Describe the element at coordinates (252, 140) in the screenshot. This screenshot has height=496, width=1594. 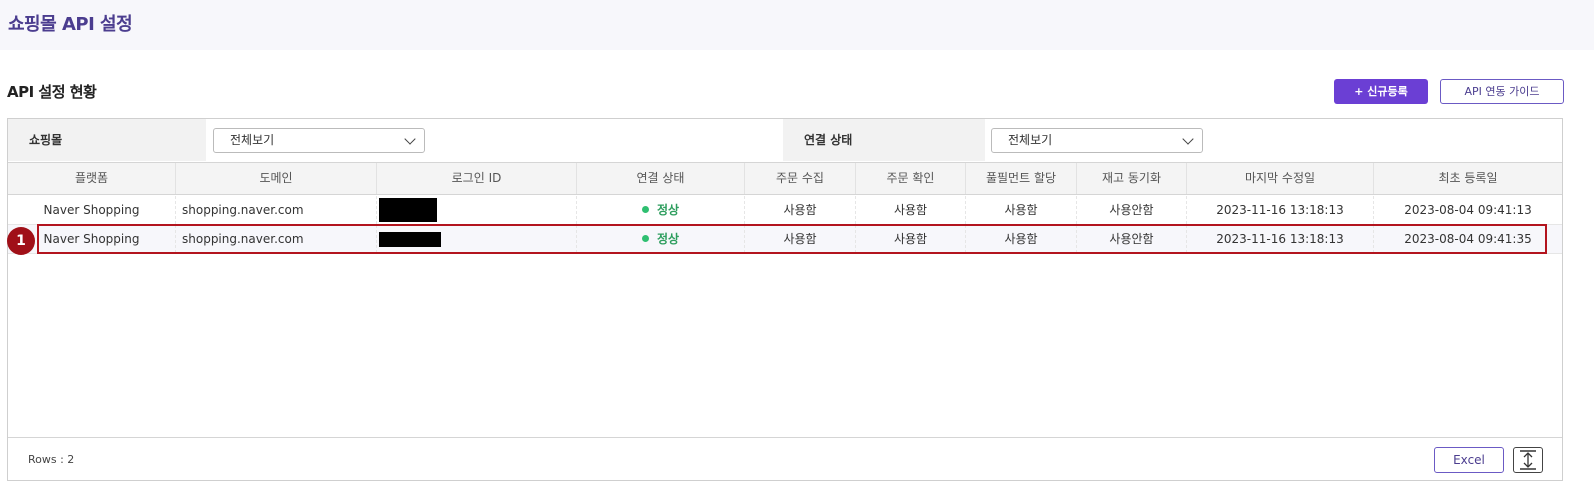
I see `mall-filter-value: 전체보기` at that location.